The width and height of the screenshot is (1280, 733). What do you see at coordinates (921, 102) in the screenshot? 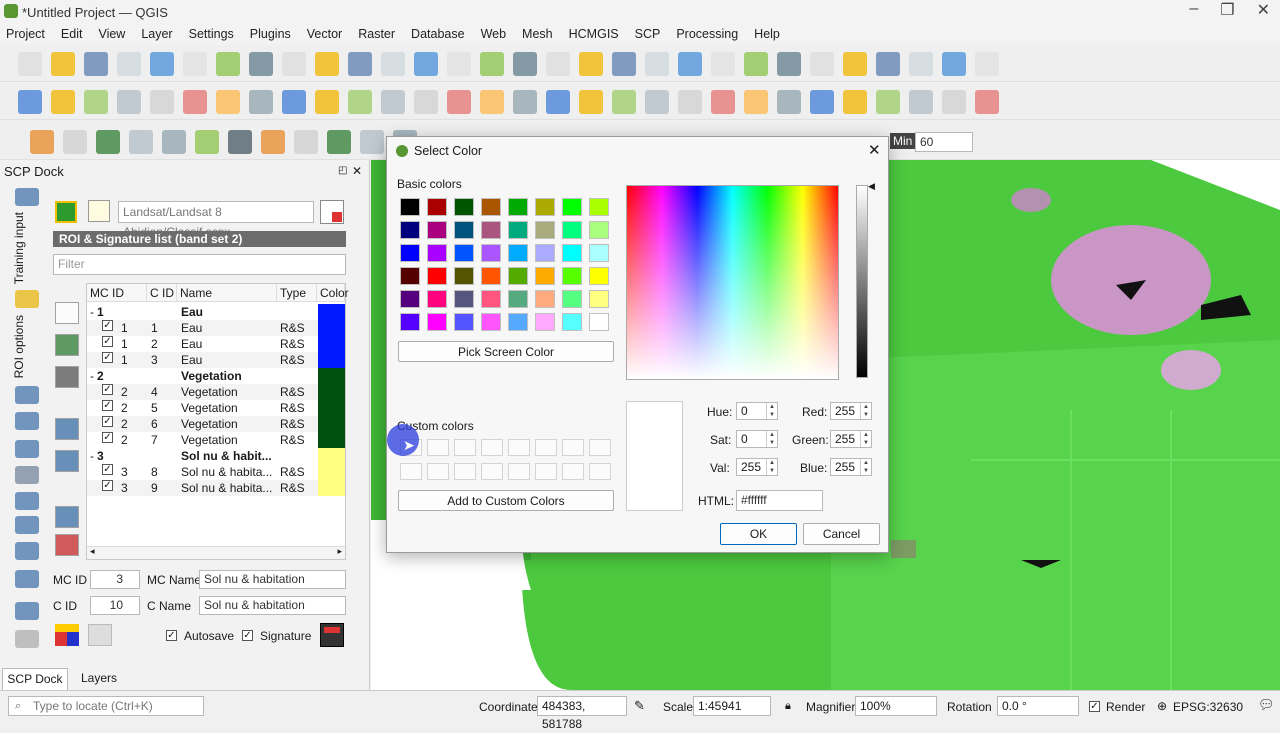
I see `help-icon` at bounding box center [921, 102].